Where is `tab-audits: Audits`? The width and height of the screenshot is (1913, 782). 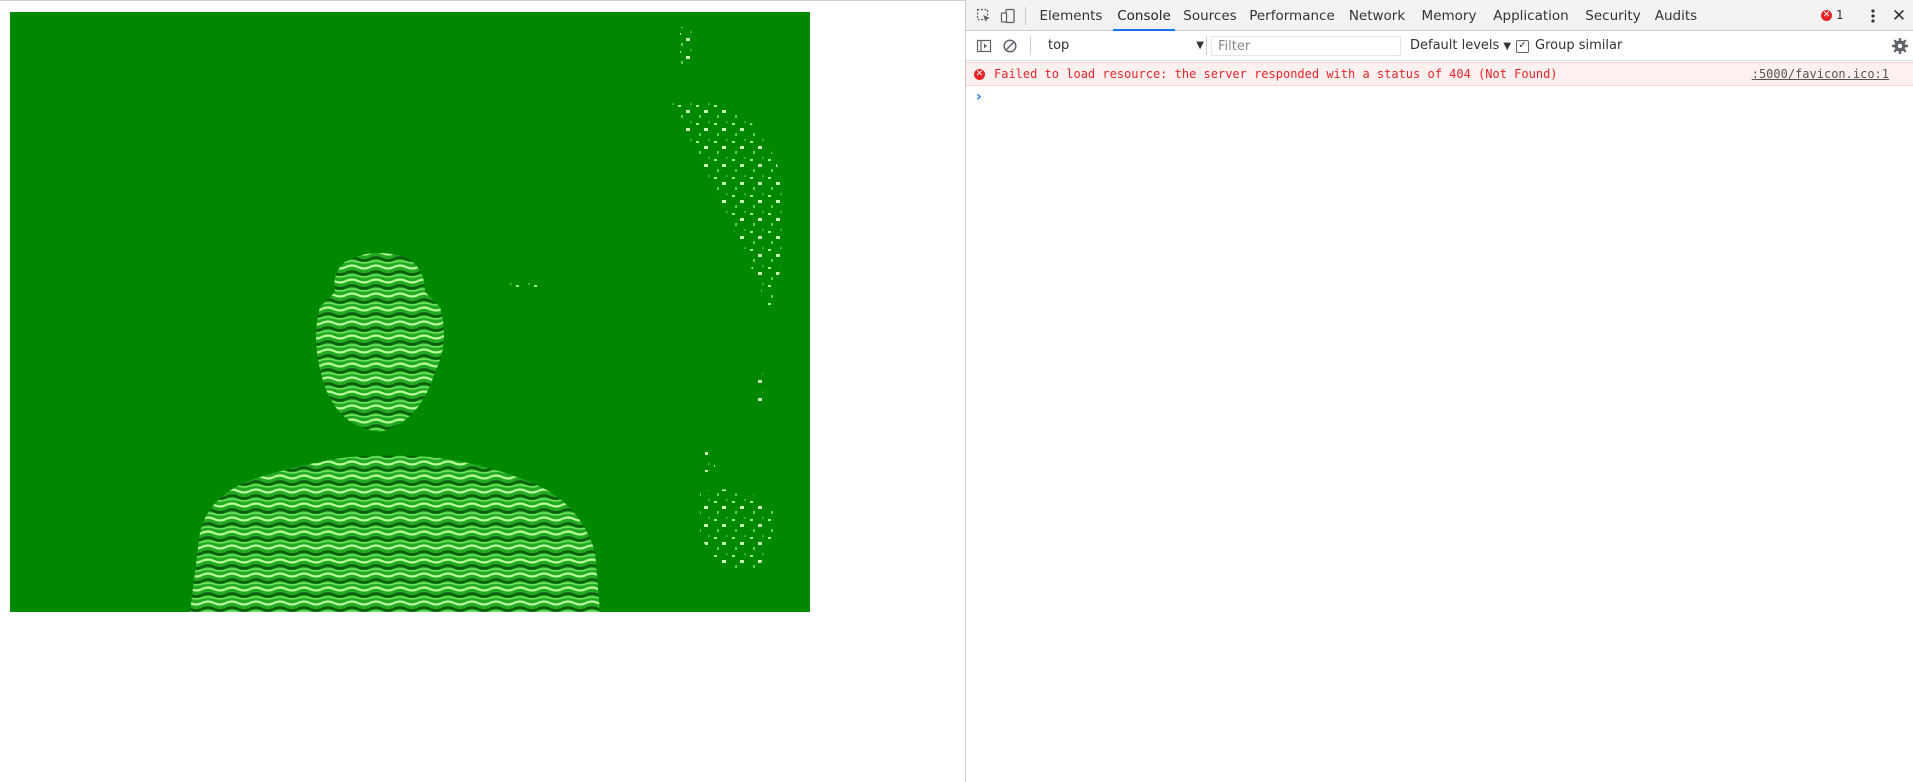 tab-audits: Audits is located at coordinates (1676, 15).